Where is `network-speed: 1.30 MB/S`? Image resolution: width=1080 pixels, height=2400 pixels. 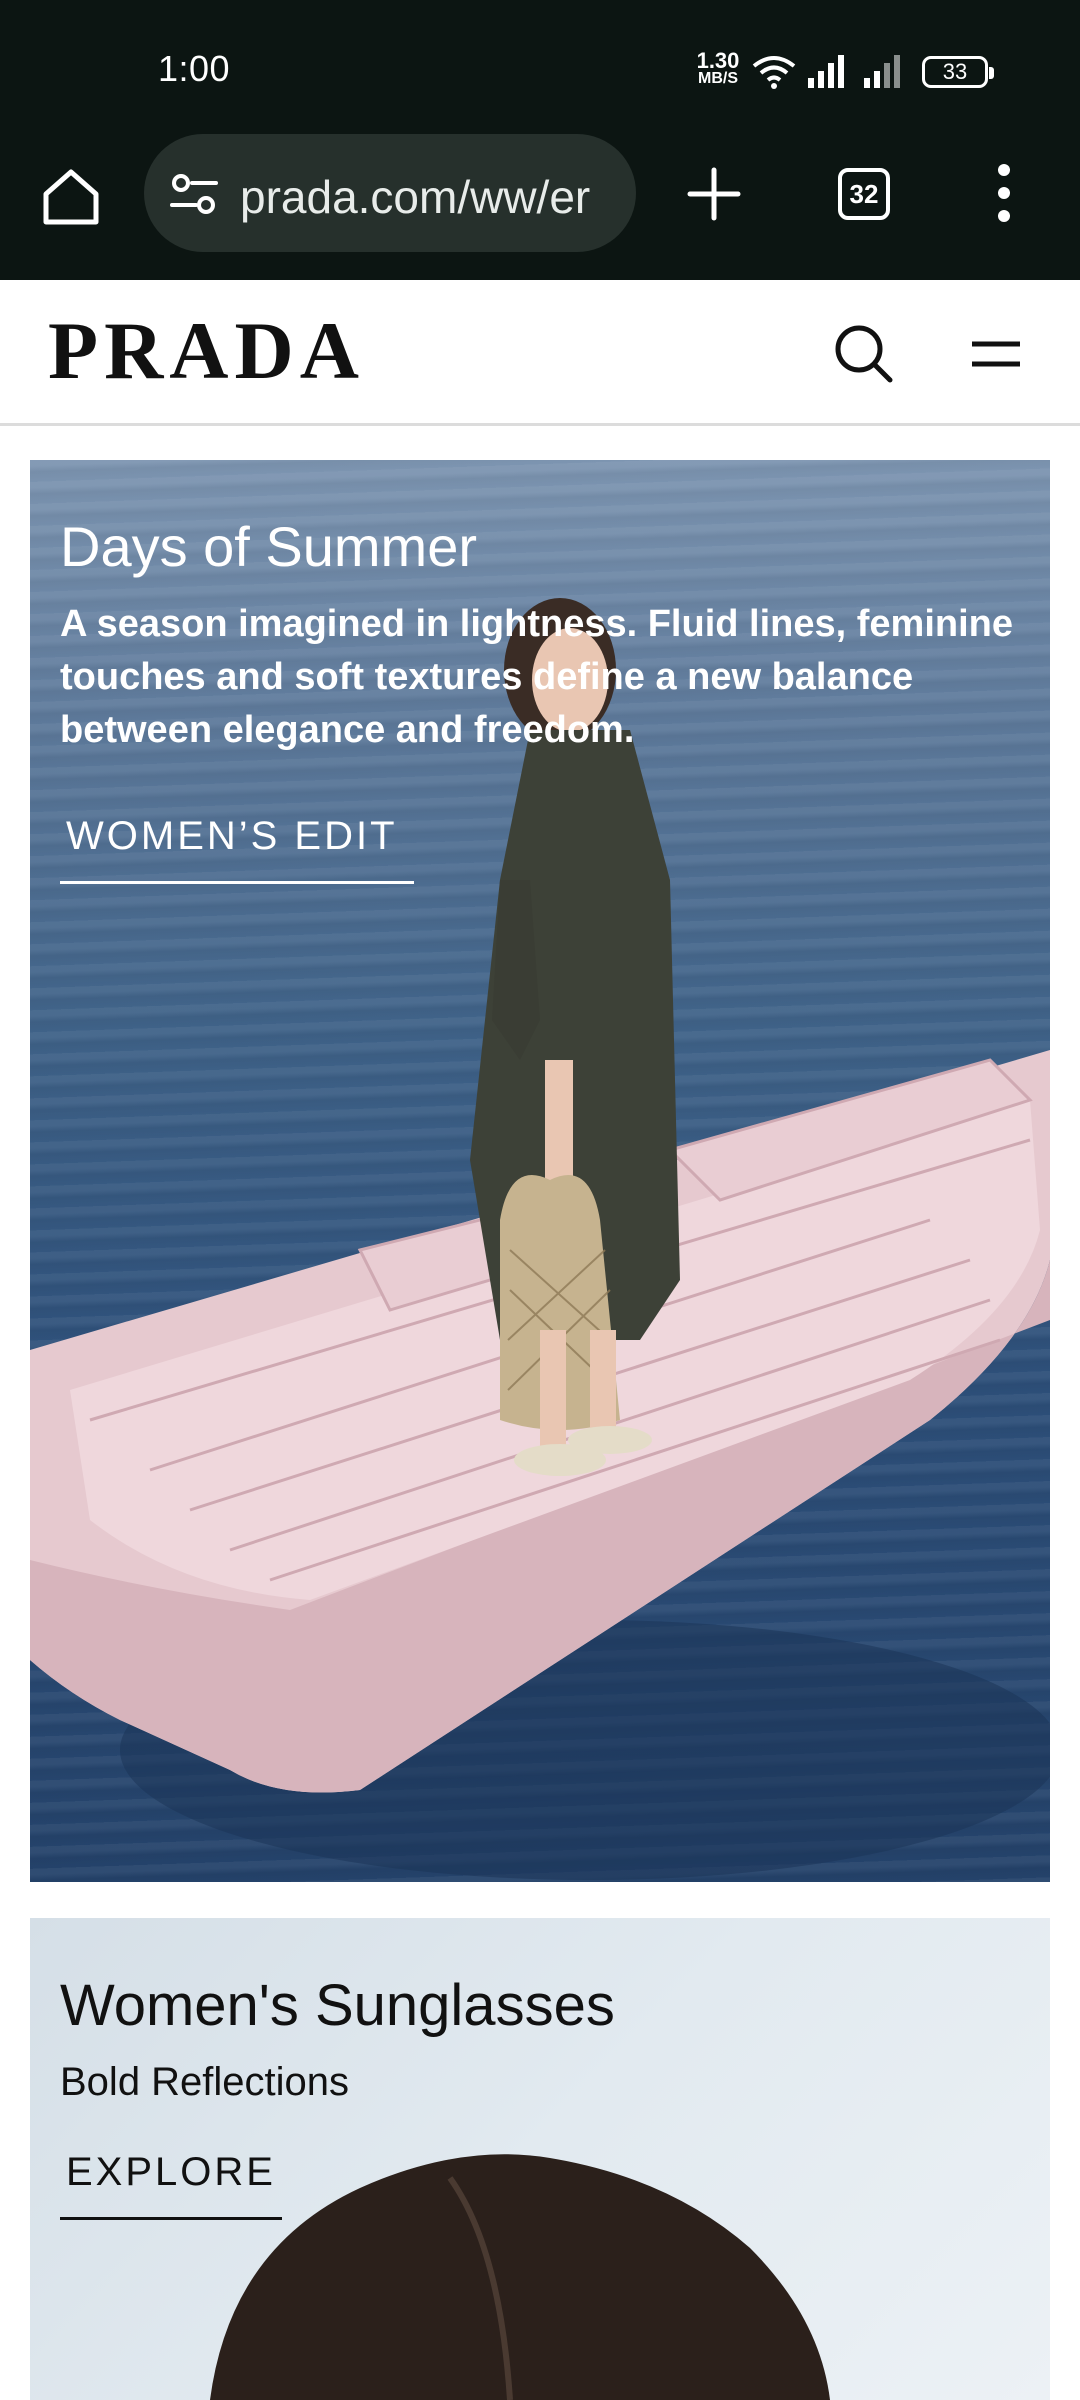 network-speed: 1.30 MB/S is located at coordinates (718, 70).